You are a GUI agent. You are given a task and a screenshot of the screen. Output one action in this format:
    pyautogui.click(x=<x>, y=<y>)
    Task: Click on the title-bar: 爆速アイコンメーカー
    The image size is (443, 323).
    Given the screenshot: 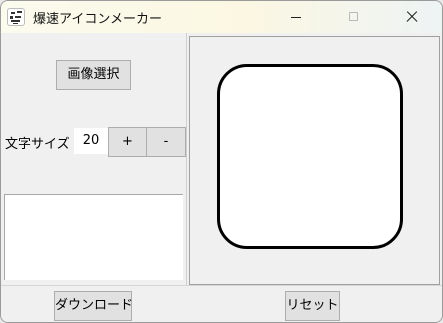 What is the action you would take?
    pyautogui.click(x=221, y=17)
    